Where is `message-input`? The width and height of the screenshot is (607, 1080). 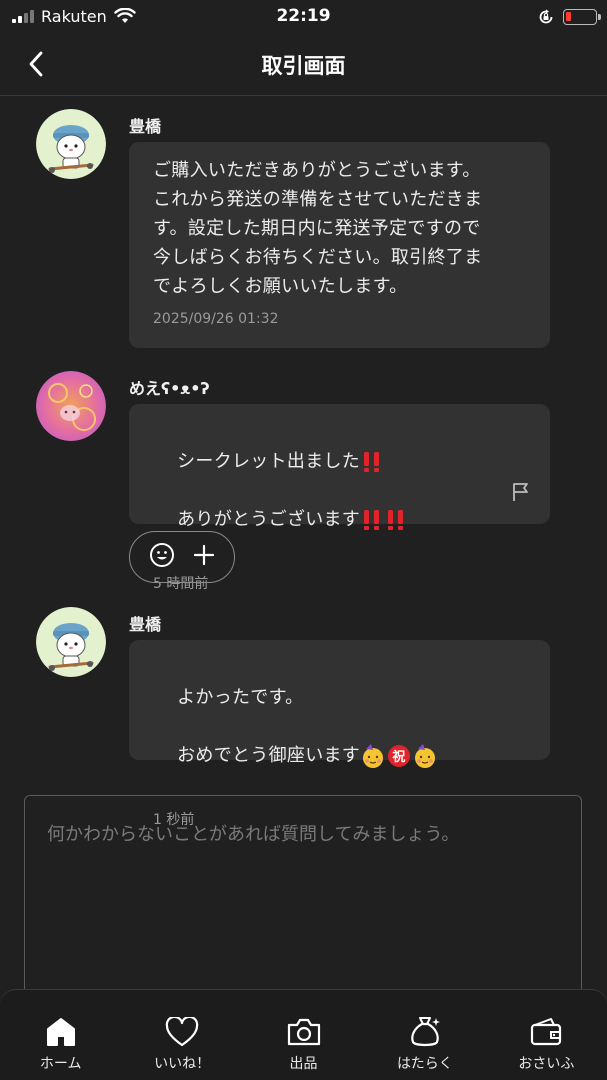 message-input is located at coordinates (303, 910).